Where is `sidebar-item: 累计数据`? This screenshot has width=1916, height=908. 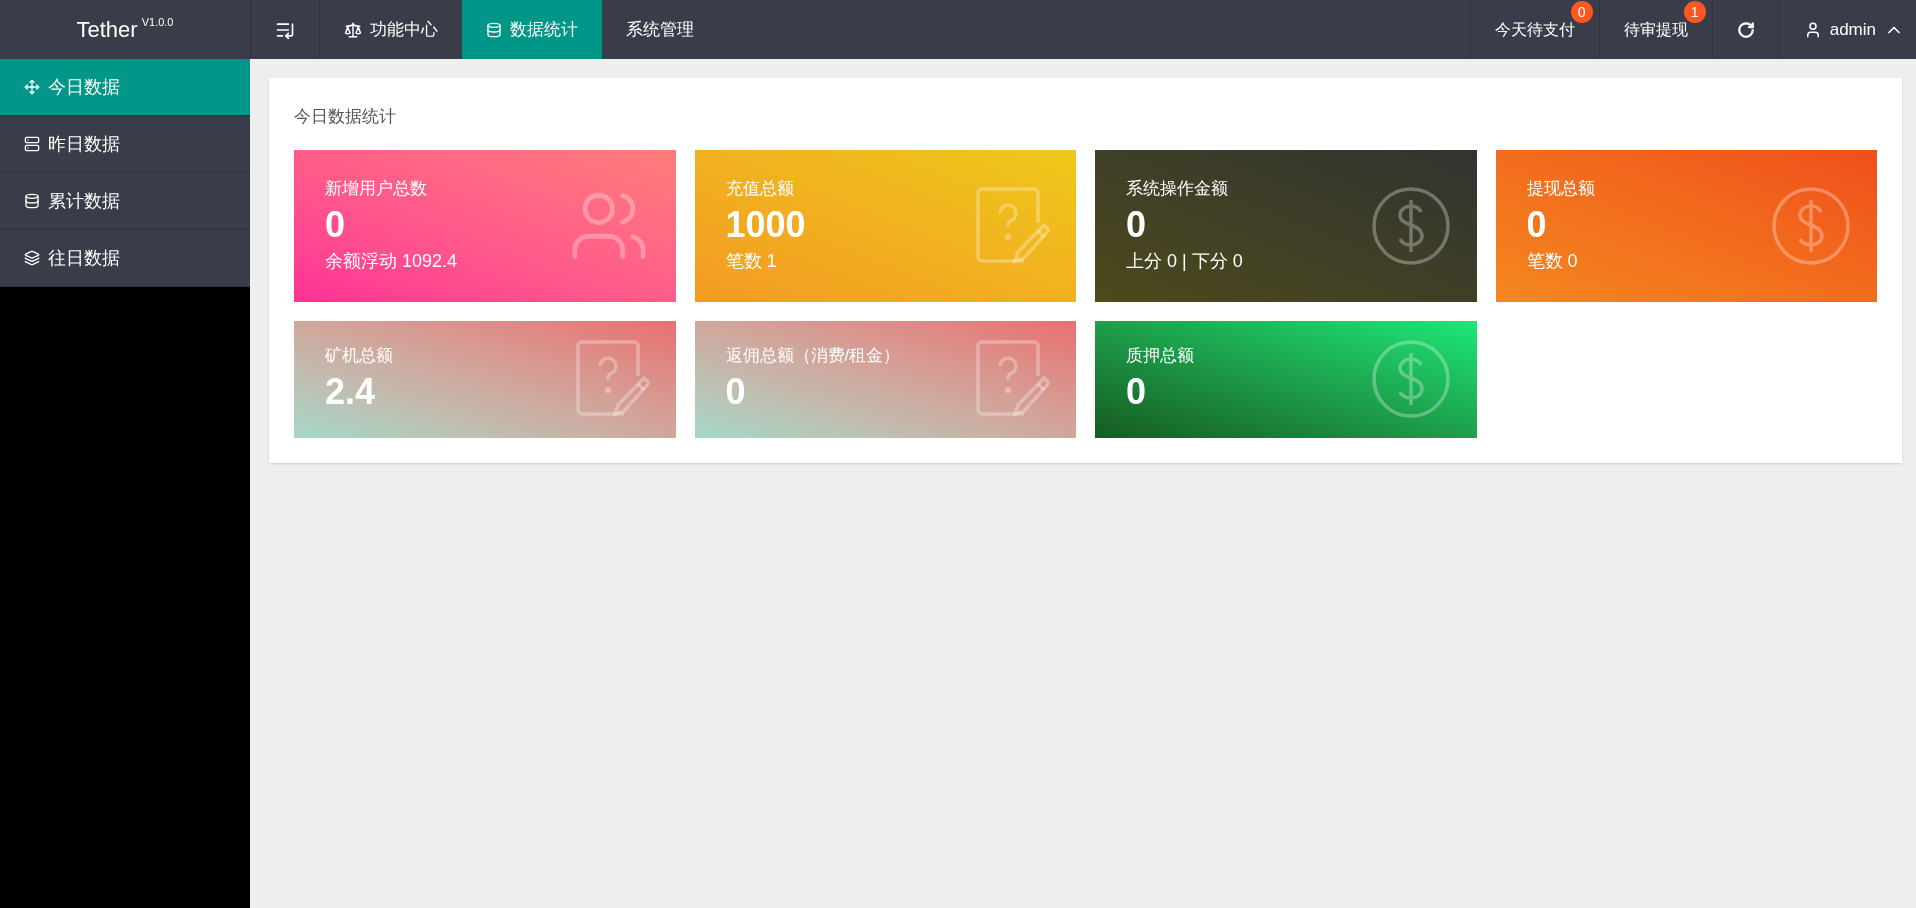
sidebar-item: 累计数据 is located at coordinates (125, 201).